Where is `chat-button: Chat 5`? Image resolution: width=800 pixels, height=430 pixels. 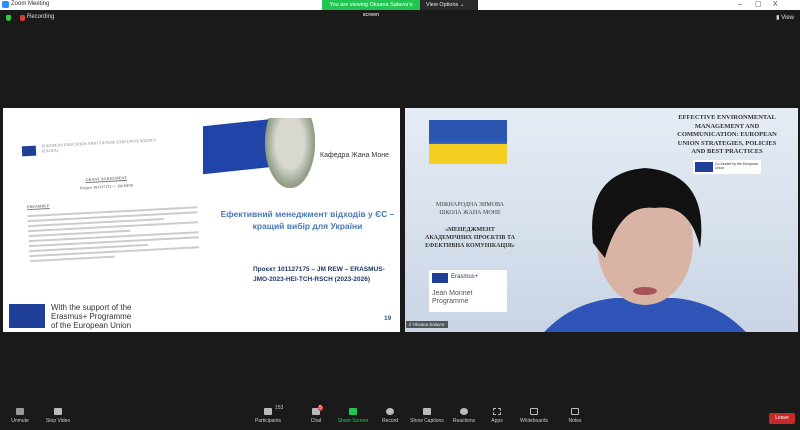
chat-button: Chat 5 is located at coordinates (316, 412).